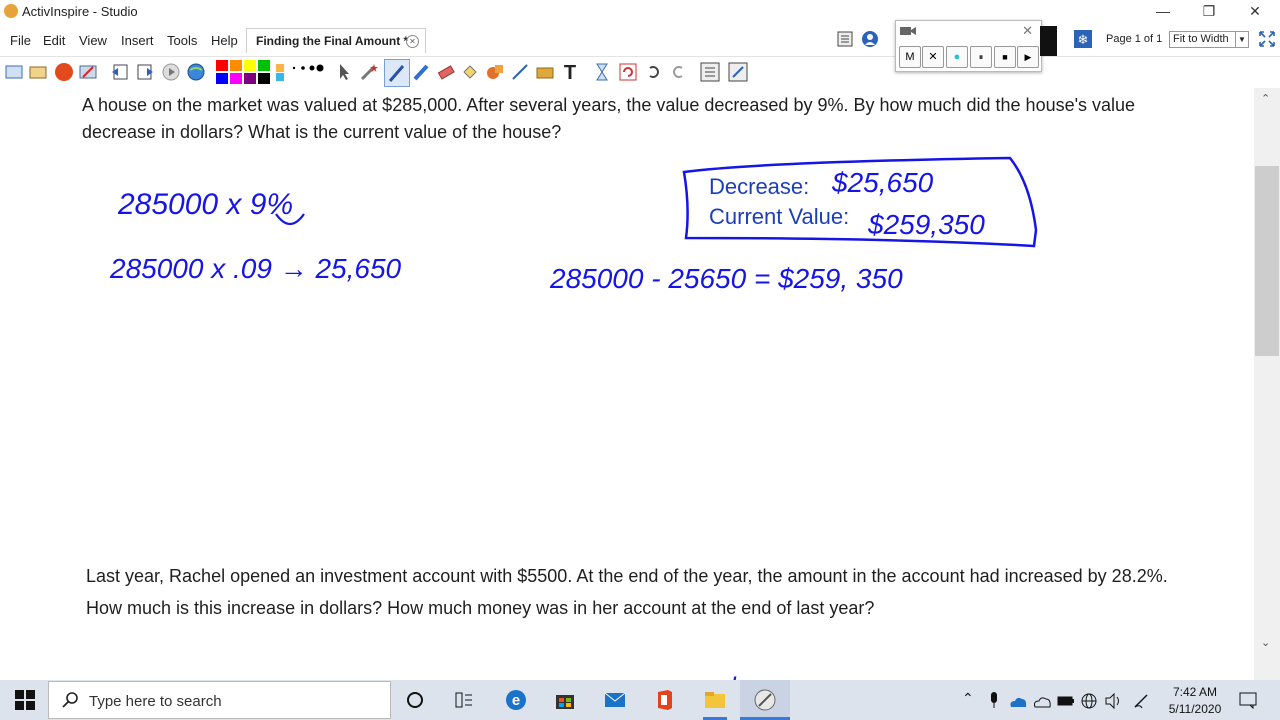  Describe the element at coordinates (1267, 261) in the screenshot. I see `scrollbar-thumb` at that location.